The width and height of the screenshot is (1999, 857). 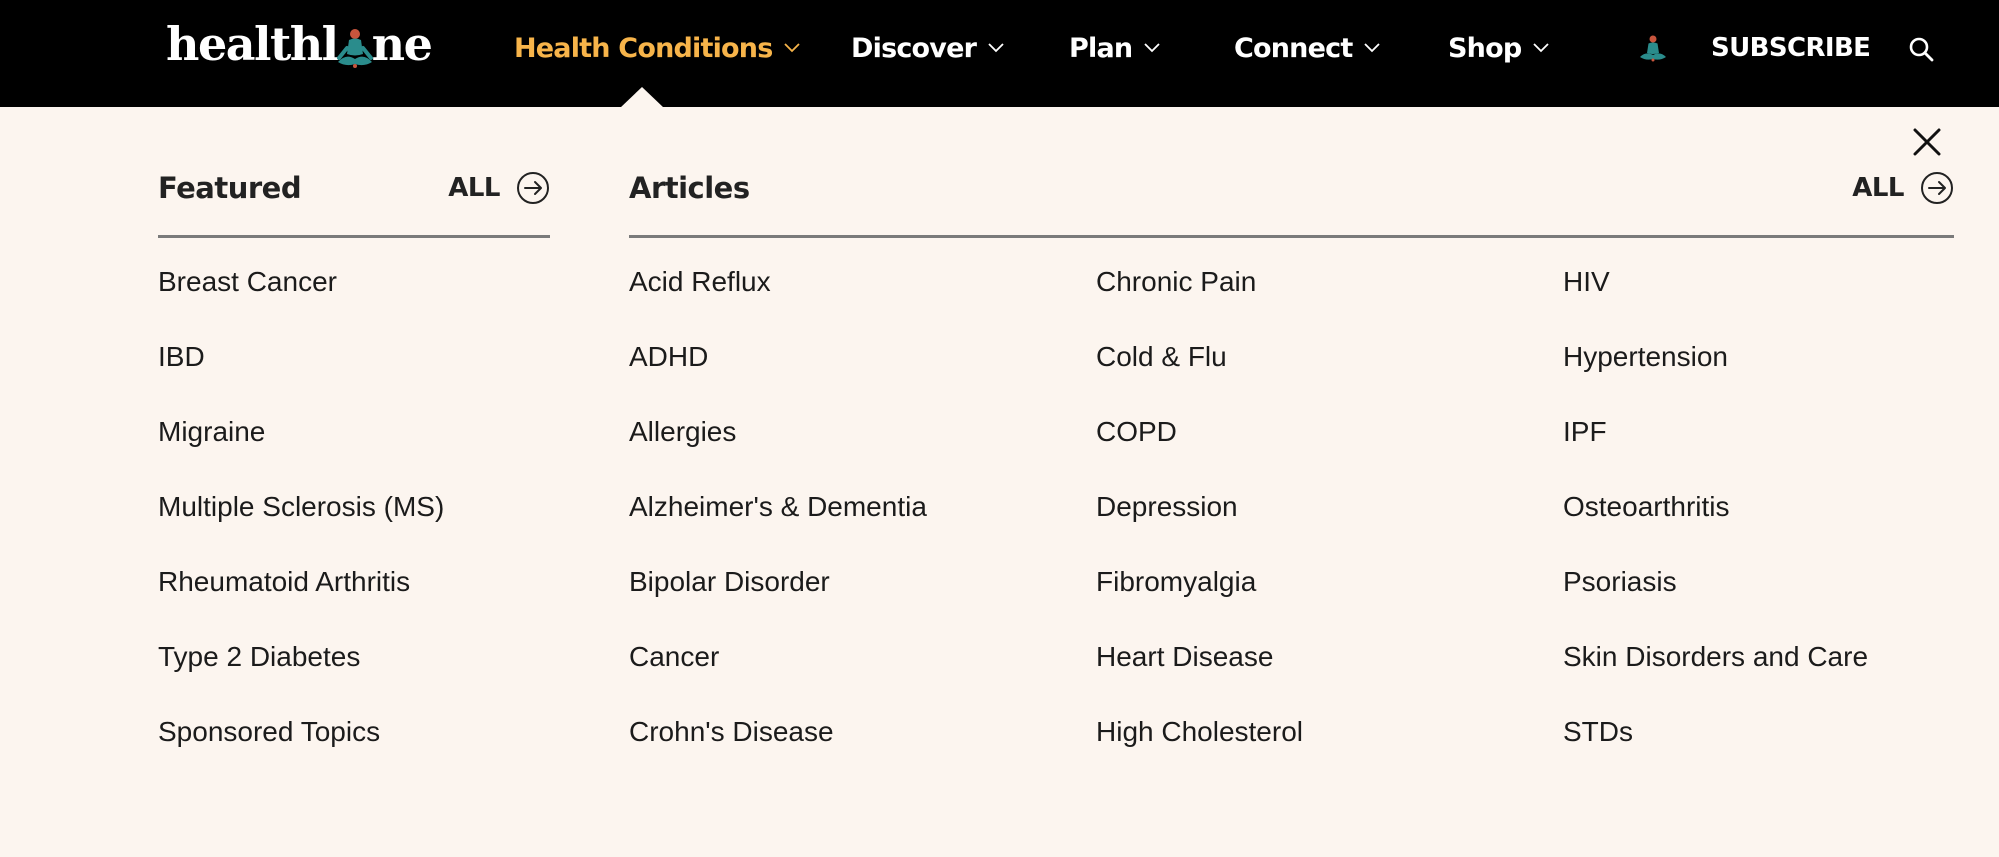 I want to click on articles-all-link: ALL, so click(x=1903, y=188).